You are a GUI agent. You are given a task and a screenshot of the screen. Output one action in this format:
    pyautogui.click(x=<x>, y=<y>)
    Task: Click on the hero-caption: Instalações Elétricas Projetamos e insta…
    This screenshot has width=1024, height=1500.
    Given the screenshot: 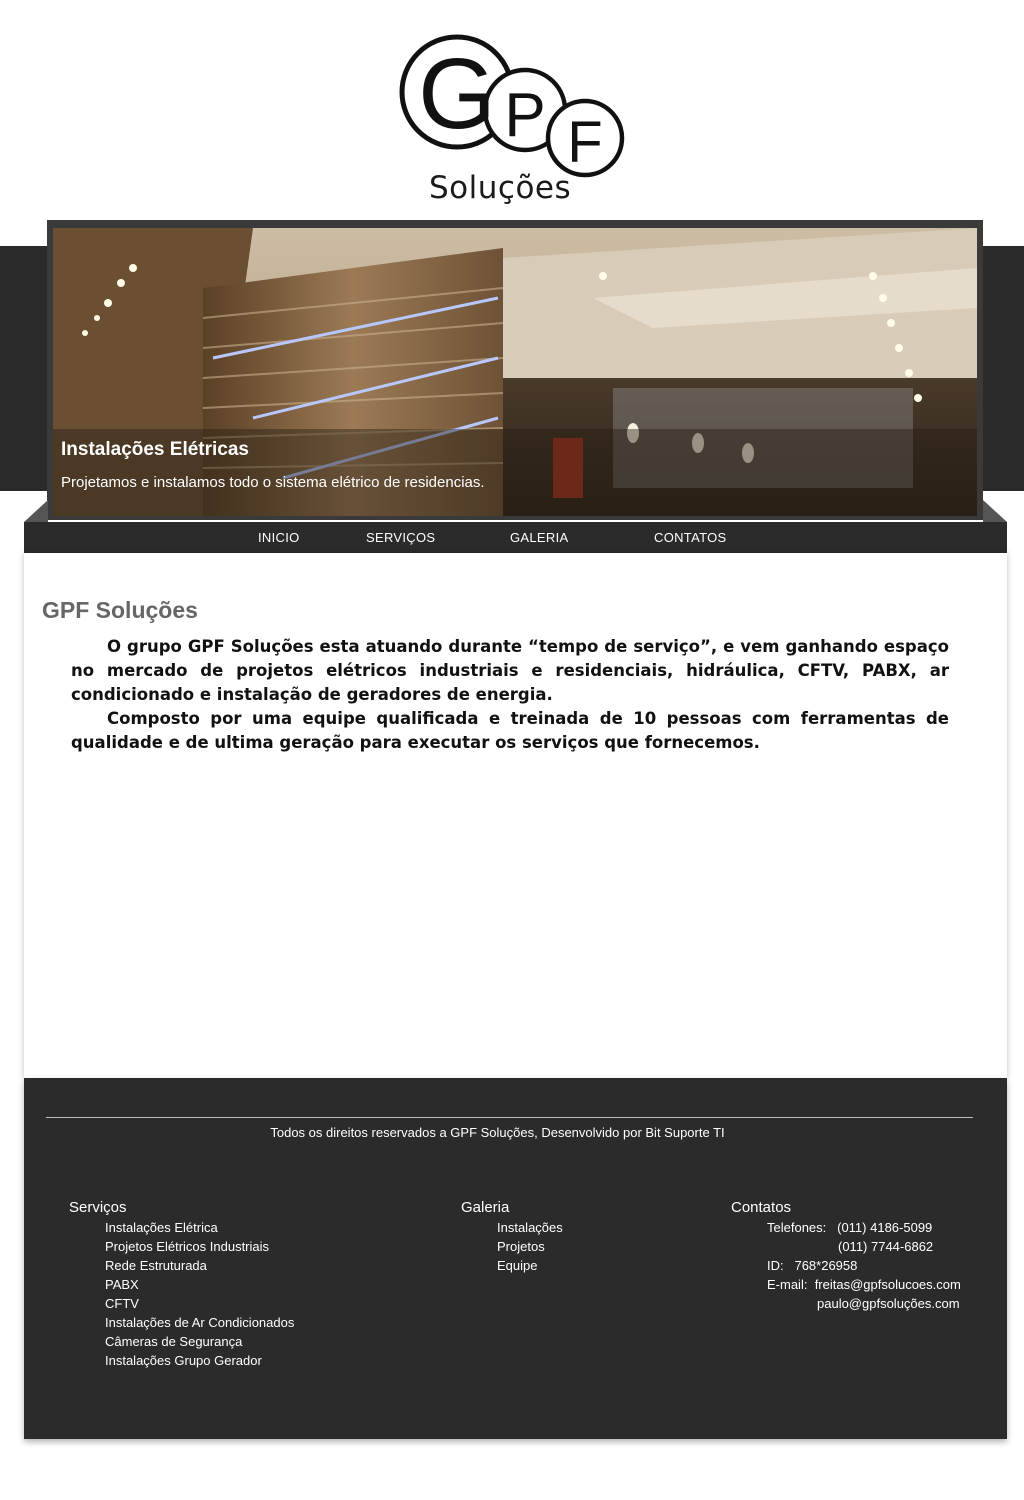 What is the action you would take?
    pyautogui.click(x=515, y=472)
    